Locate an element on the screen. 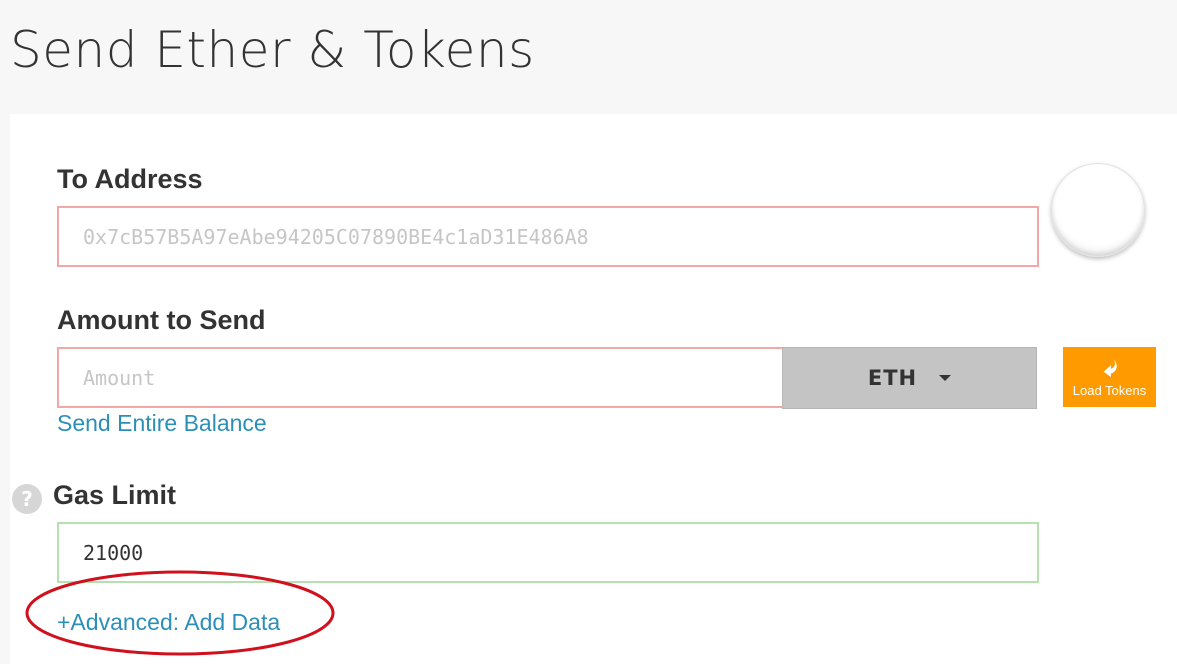 The height and width of the screenshot is (664, 1177). to-address-input is located at coordinates (548, 236).